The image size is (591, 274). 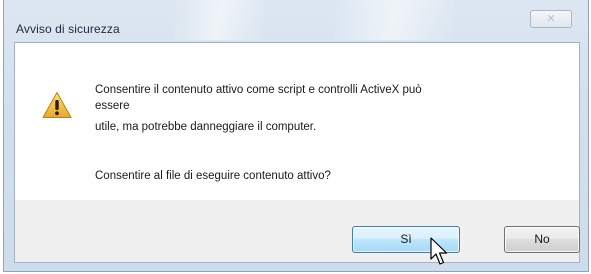 I want to click on dialog-title: Avviso di sicurezza, so click(x=68, y=29).